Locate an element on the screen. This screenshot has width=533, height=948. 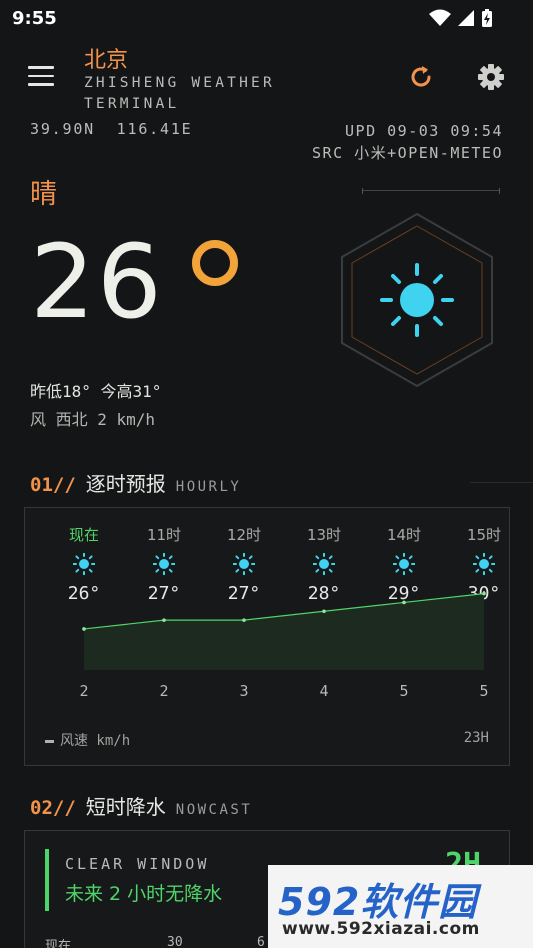
section-number: 02// is located at coordinates (53, 808).